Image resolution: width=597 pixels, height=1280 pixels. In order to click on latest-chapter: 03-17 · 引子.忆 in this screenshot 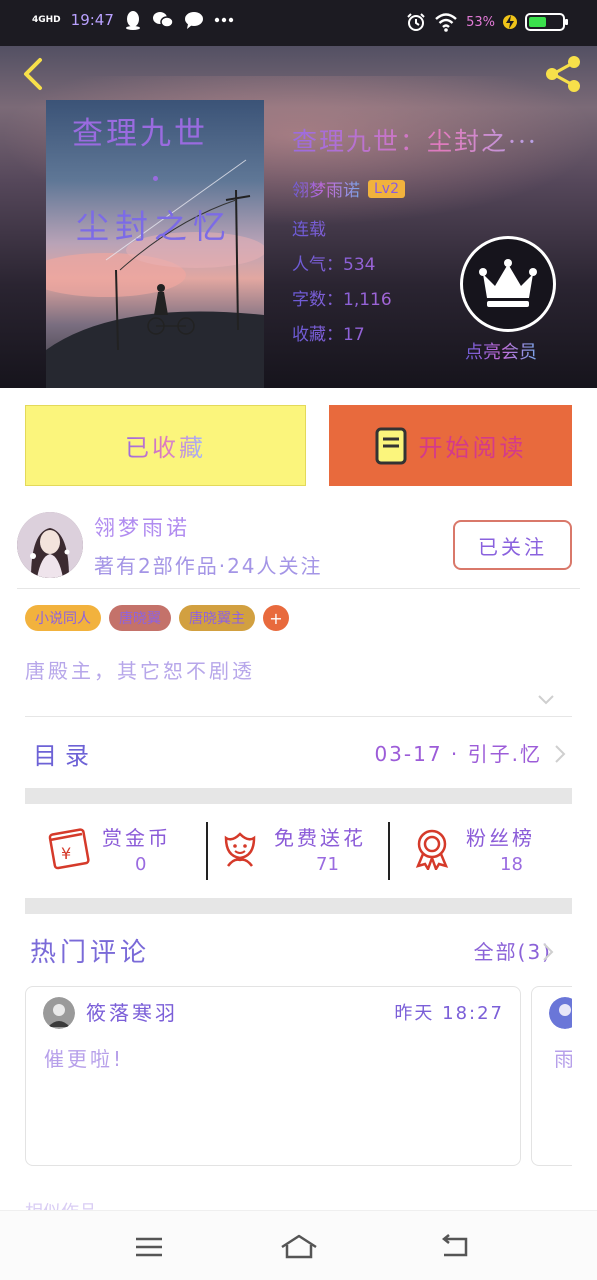, I will do `click(458, 754)`.